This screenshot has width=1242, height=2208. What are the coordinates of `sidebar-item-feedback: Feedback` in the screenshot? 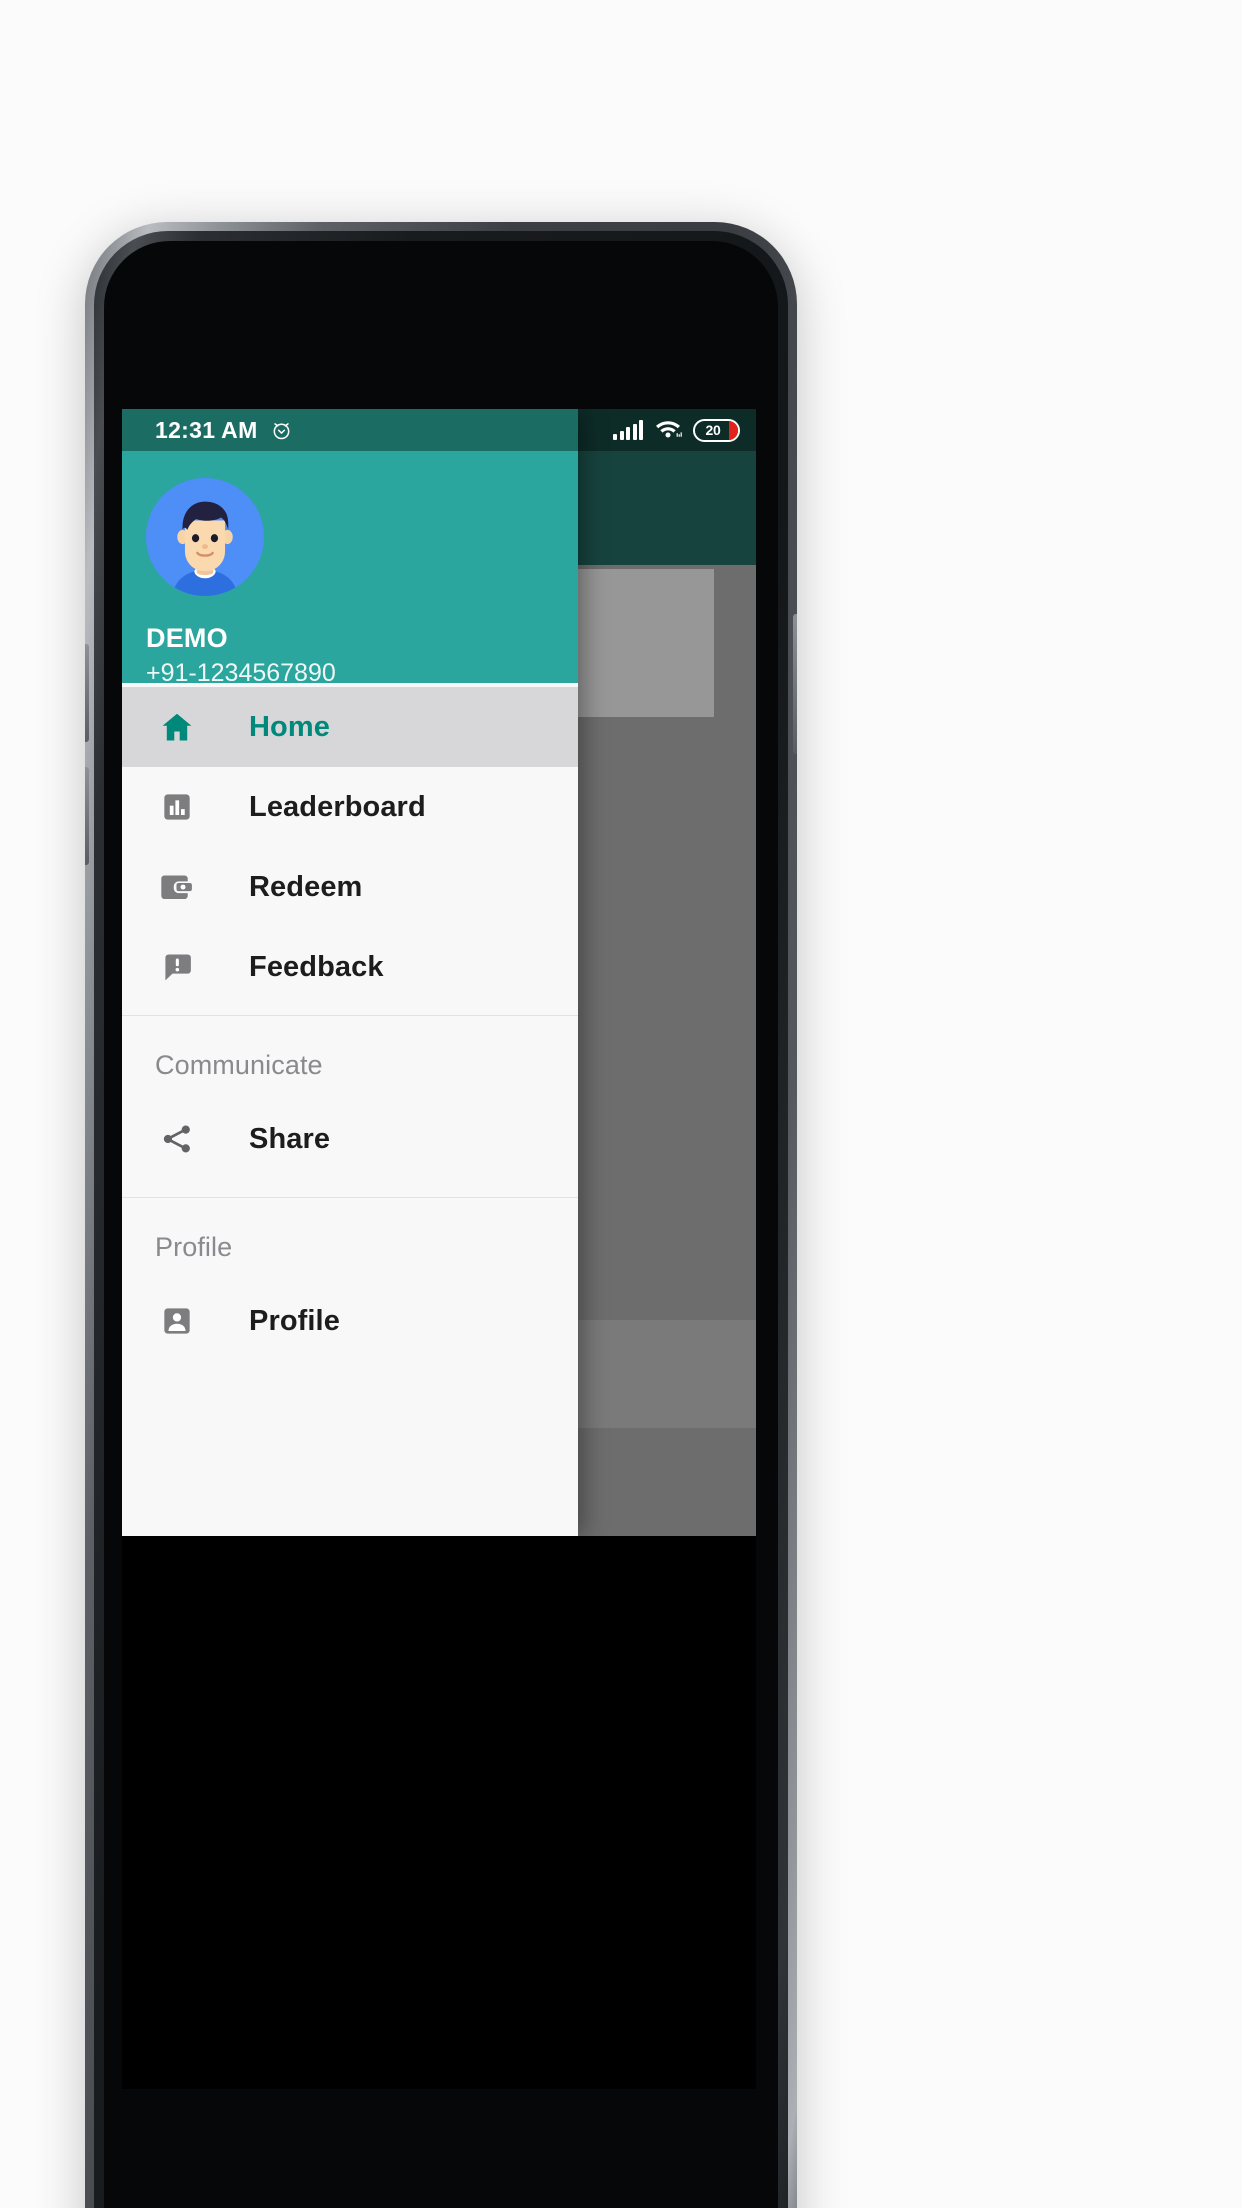 It's located at (350, 967).